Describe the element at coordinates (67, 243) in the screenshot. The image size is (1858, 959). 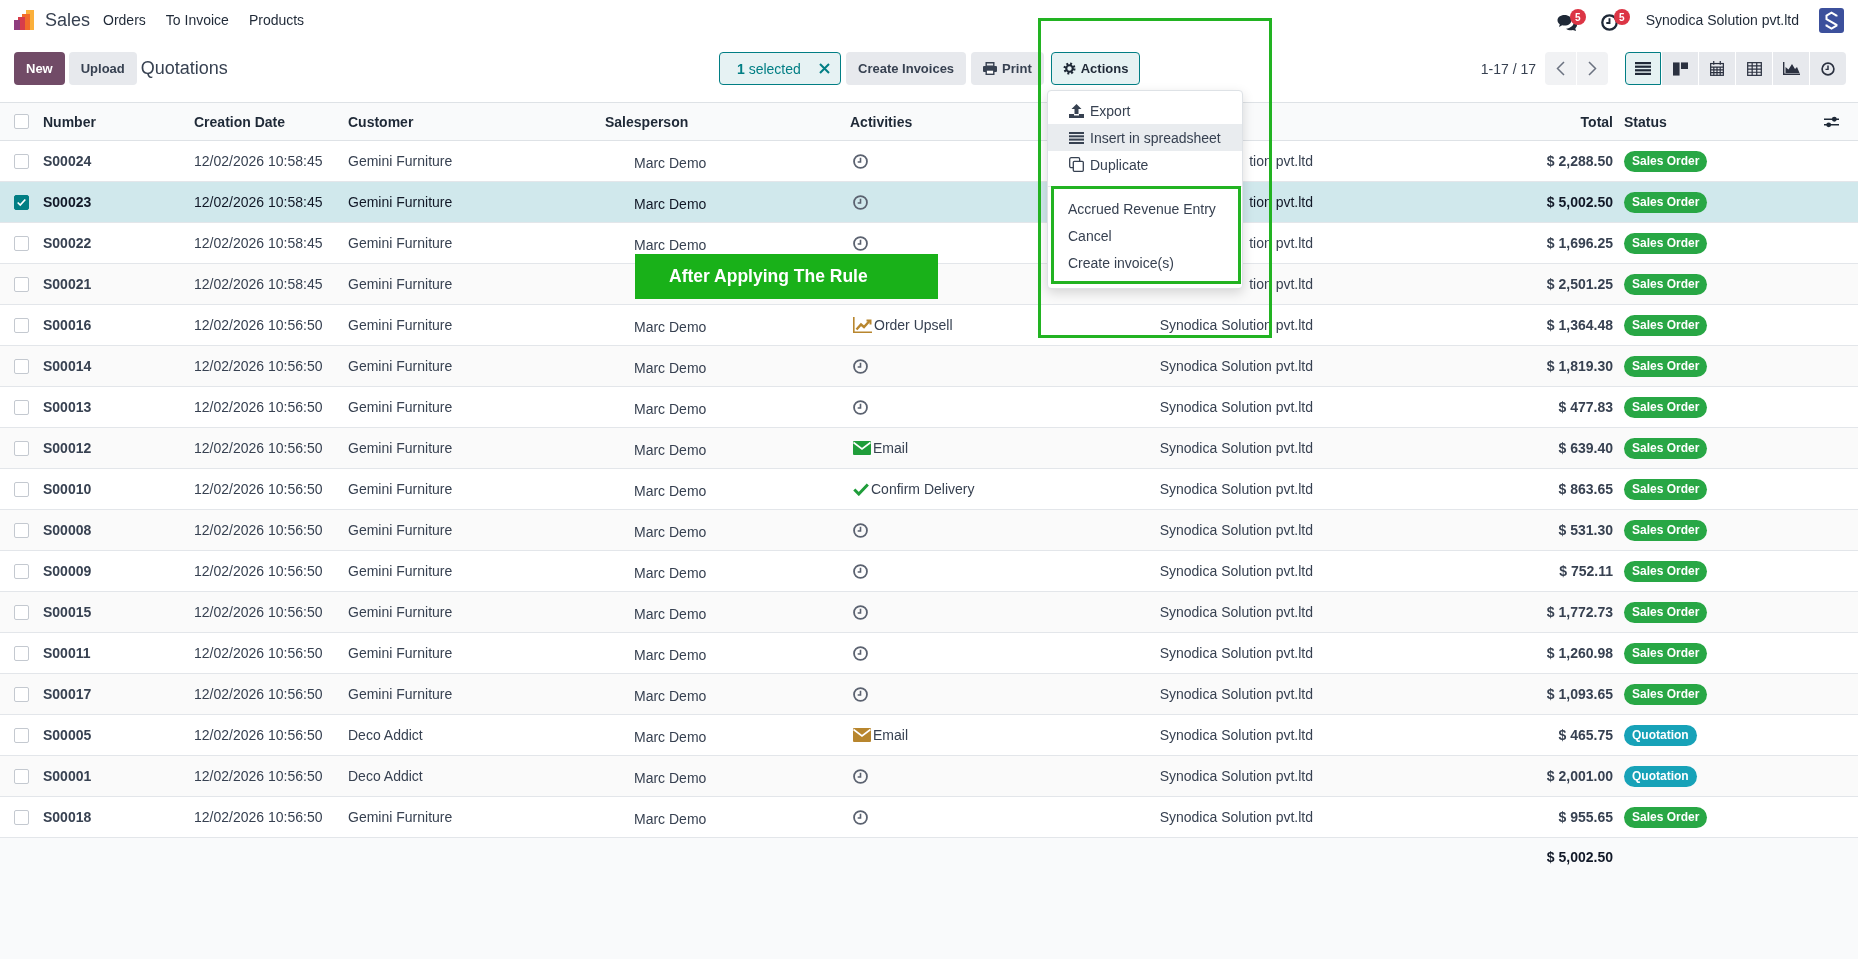
I see `order-number: S00022` at that location.